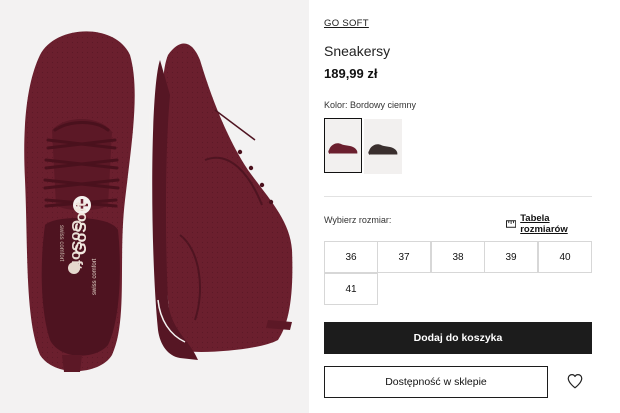  I want to click on size-option-37: 37, so click(404, 257).